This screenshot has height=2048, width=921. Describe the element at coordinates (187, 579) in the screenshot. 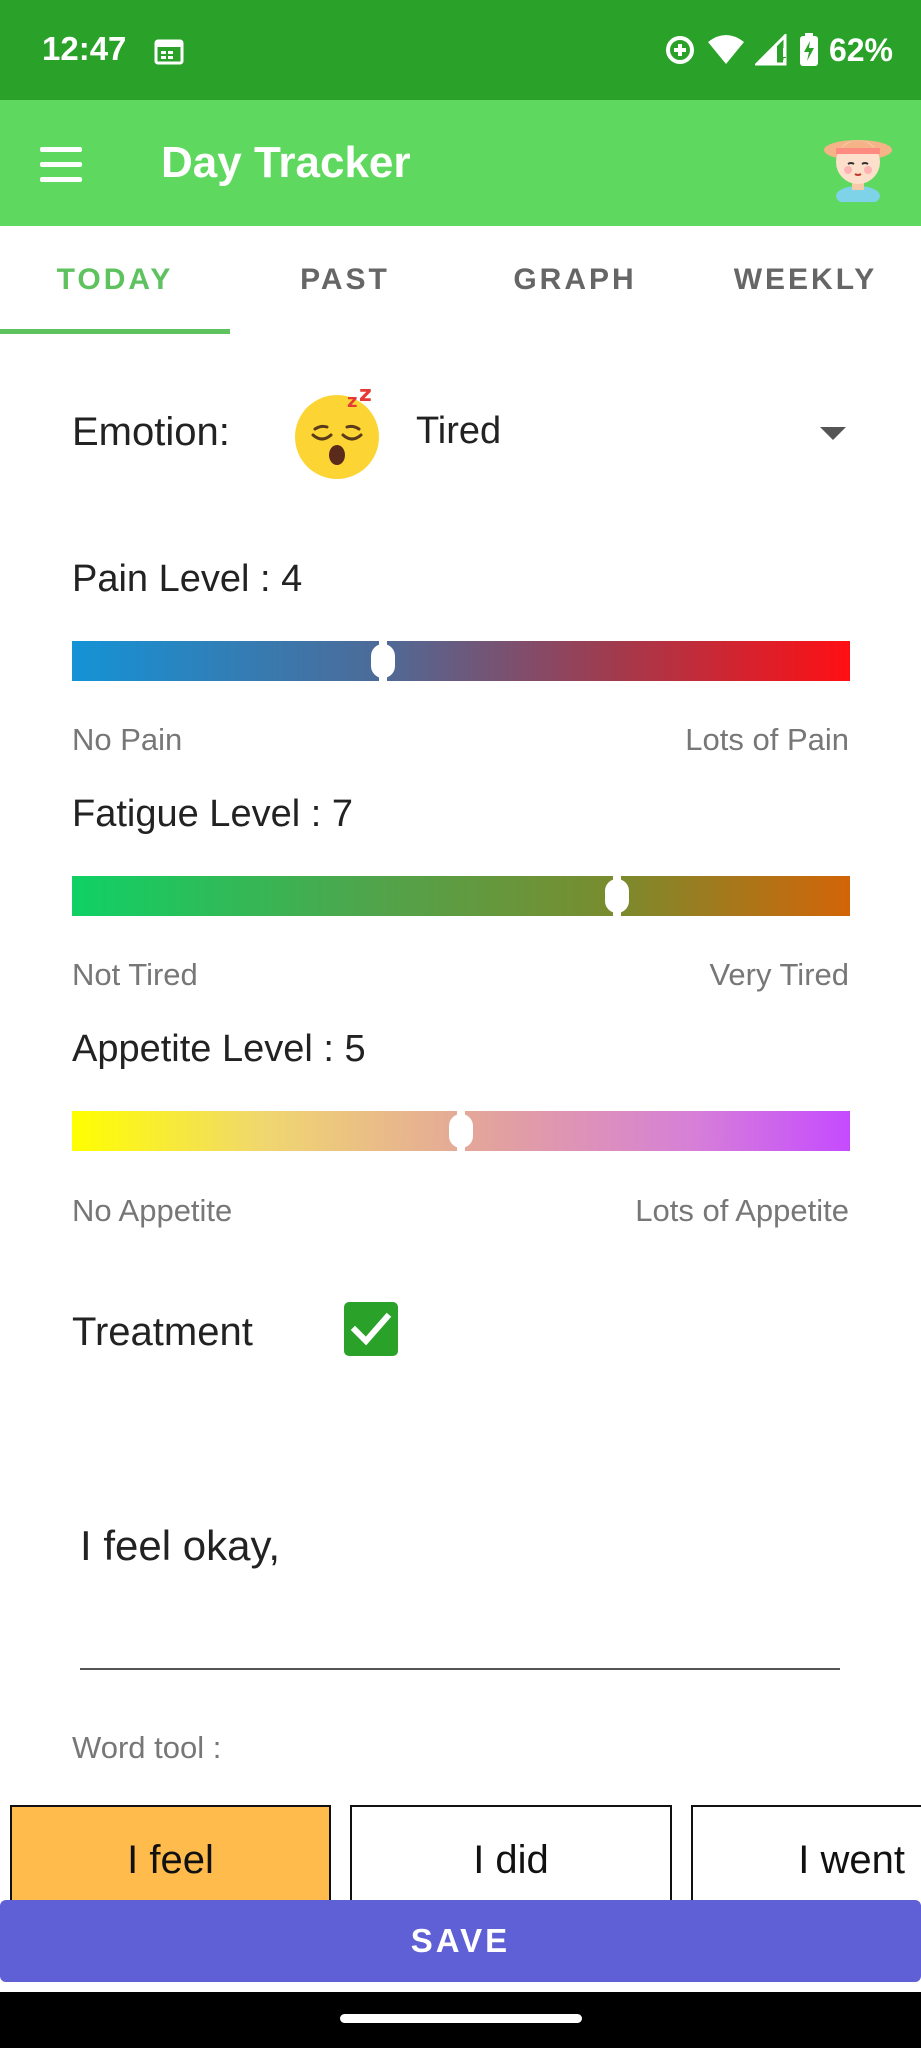

I see `pain-level-title: Pain Level : 4` at that location.